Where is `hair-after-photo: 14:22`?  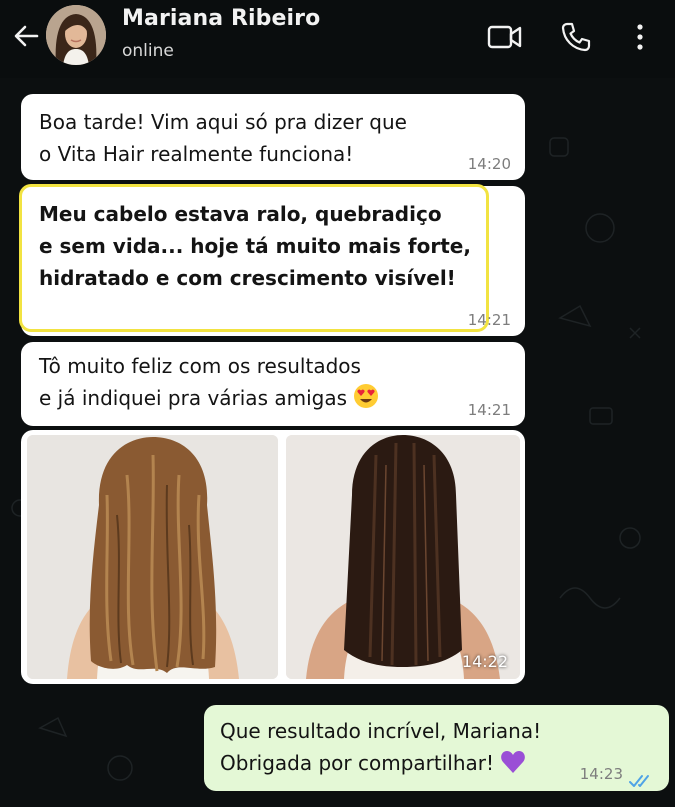
hair-after-photo: 14:22 is located at coordinates (403, 557).